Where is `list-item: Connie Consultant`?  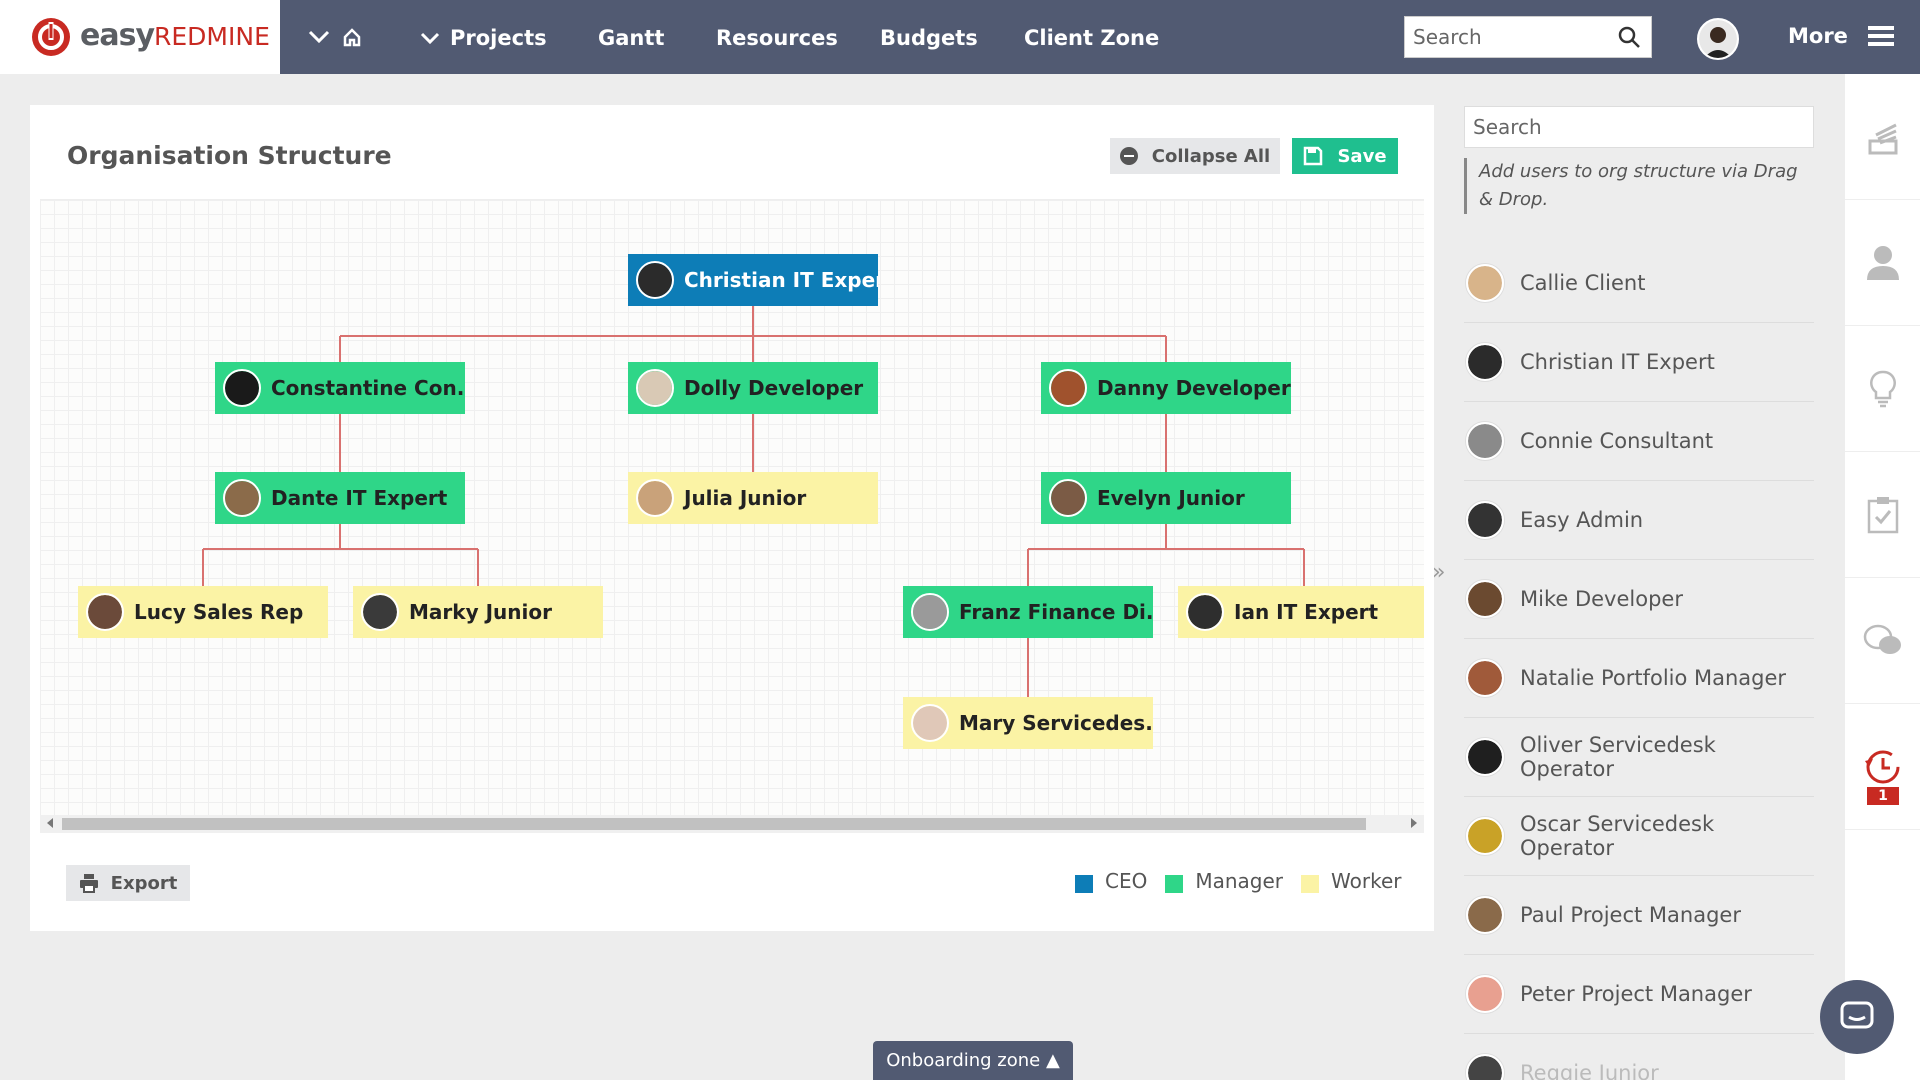
list-item: Connie Consultant is located at coordinates (1639, 441).